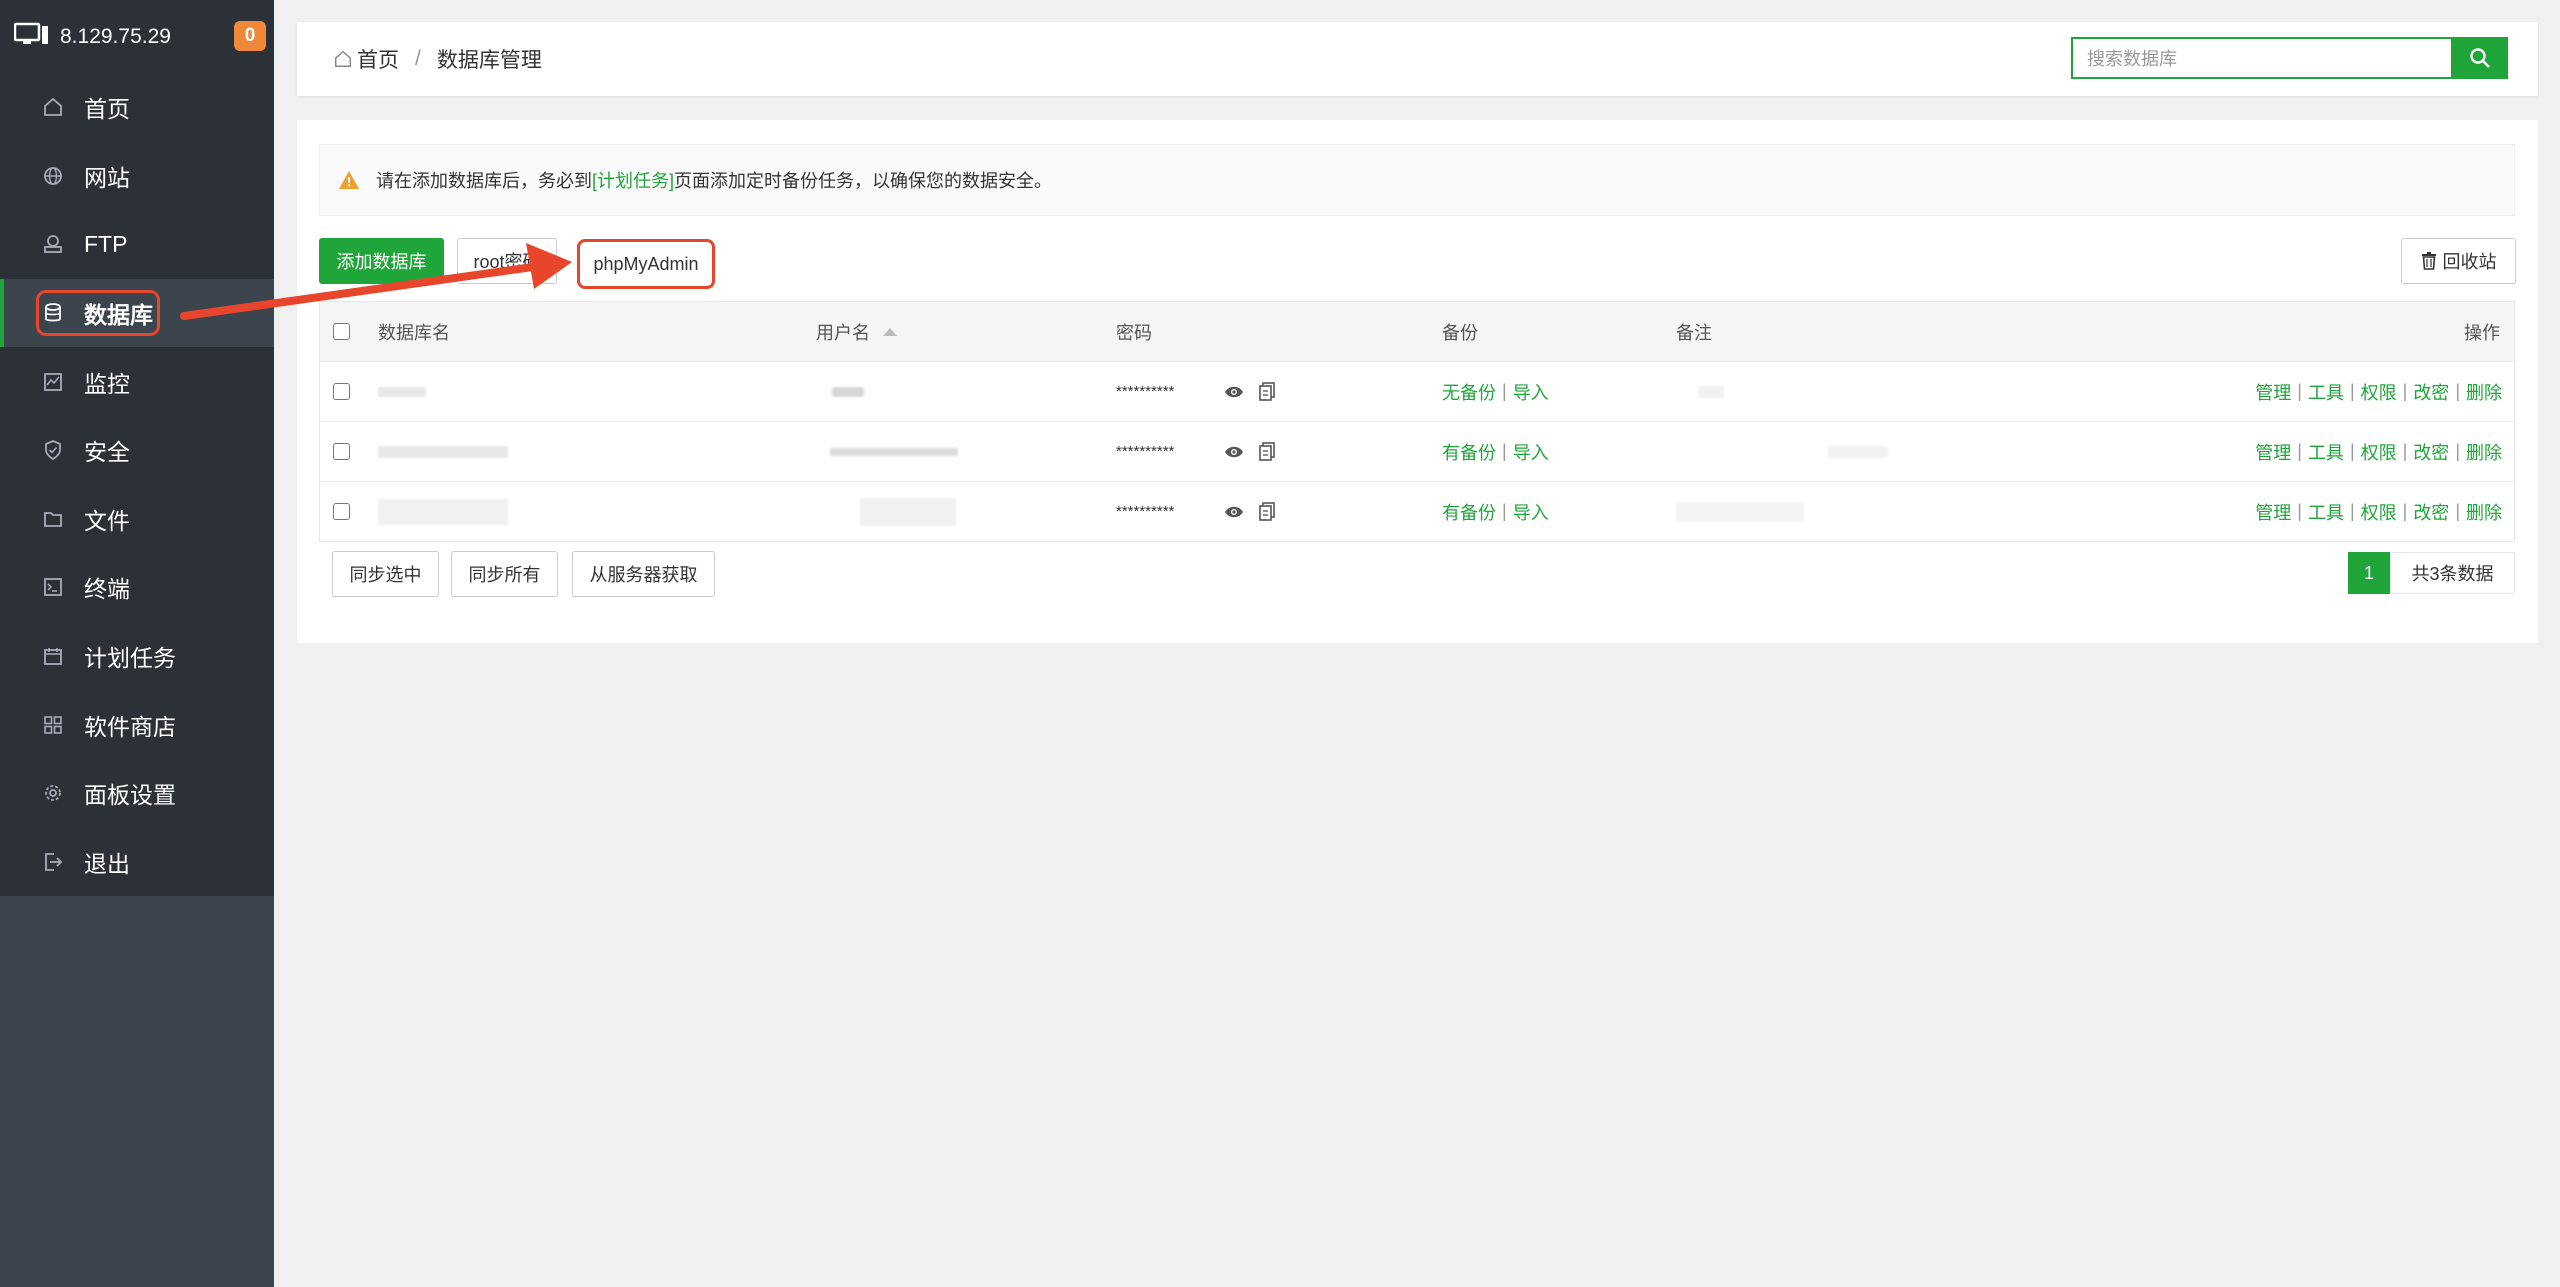  I want to click on notice-text: 请在添加数据库后，务必到, so click(484, 181).